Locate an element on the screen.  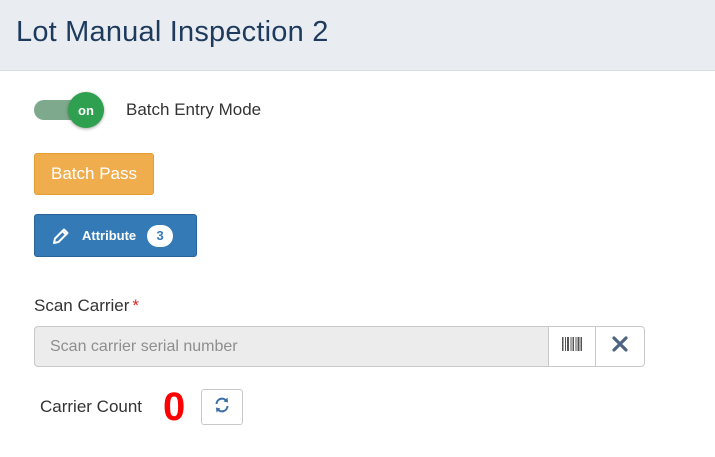
batch-entry-toggle-row: on Batch Entry Mode is located at coordinates (147, 110).